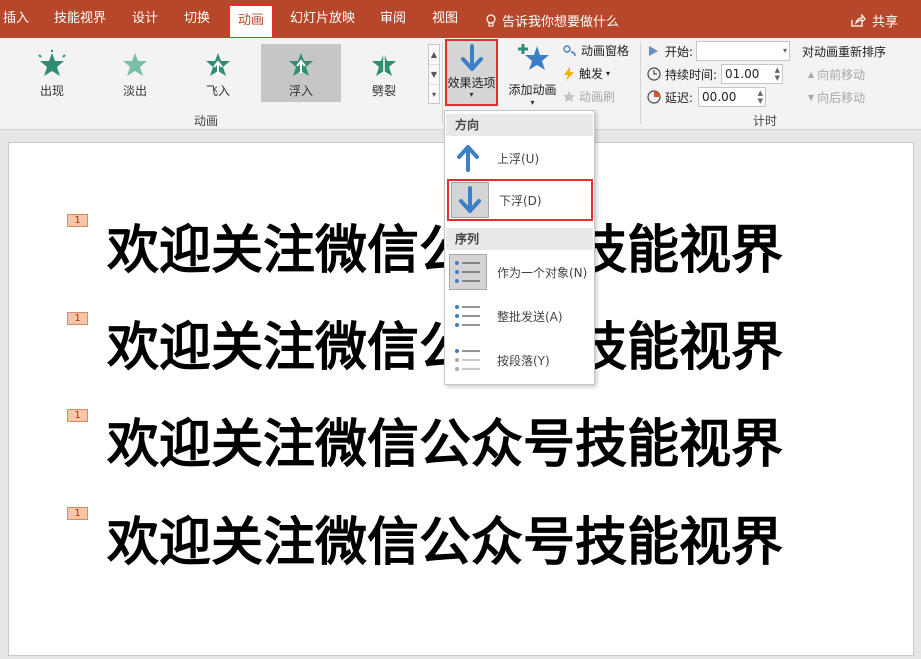 The width and height of the screenshot is (921, 659). Describe the element at coordinates (135, 64) in the screenshot. I see `star-fade-icon` at that location.